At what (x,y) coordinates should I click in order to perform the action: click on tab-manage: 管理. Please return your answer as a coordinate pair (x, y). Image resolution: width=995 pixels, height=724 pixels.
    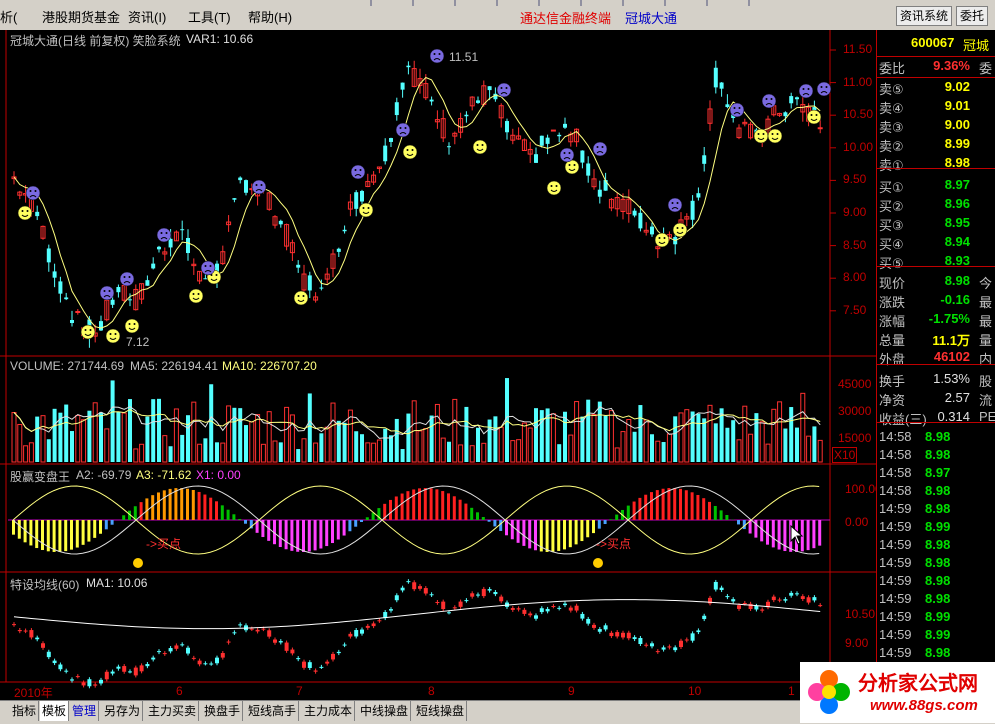
    Looking at the image, I should click on (84, 711).